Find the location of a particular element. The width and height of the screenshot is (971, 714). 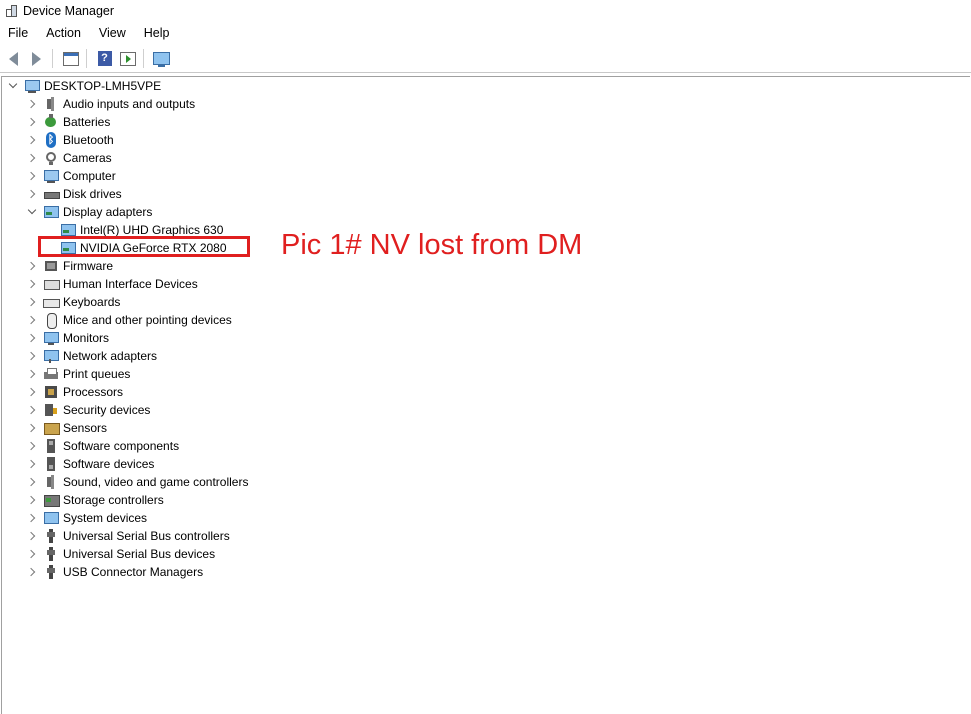

tree-category: Disk drives is located at coordinates (73, 194).